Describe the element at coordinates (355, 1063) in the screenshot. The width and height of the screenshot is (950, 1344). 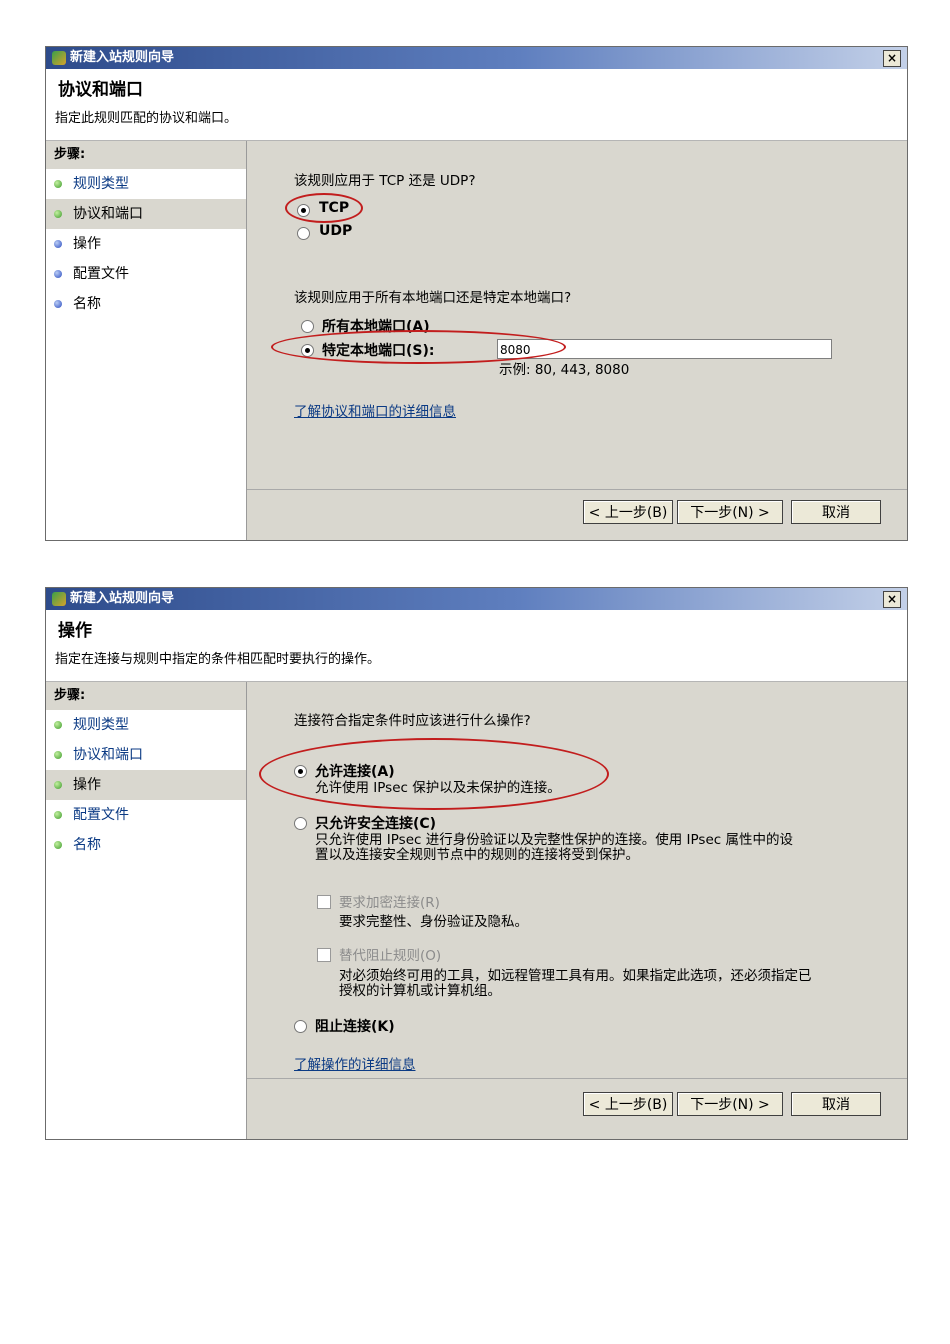
I see `learn-more-link: 了解操作的详细信息` at that location.